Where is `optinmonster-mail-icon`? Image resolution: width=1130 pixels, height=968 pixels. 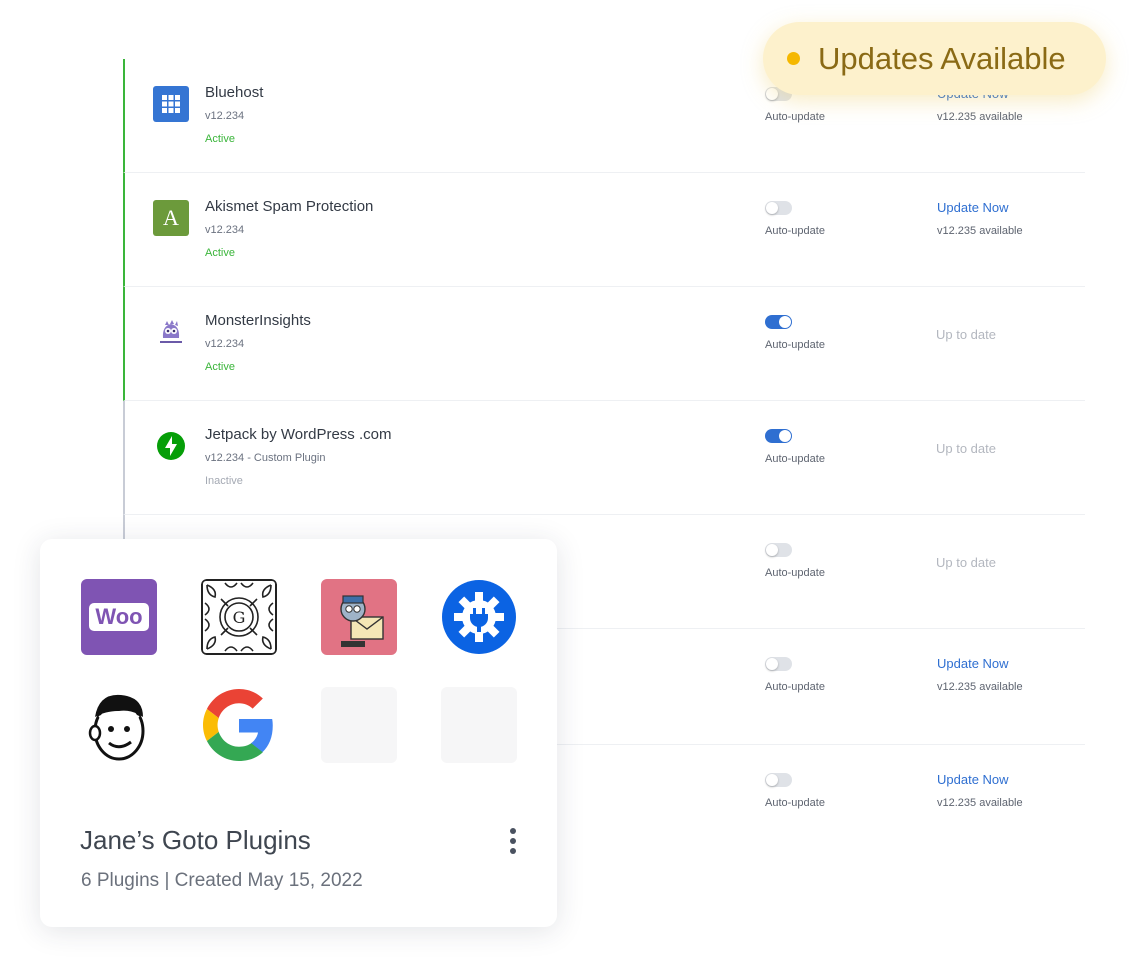
optinmonster-mail-icon is located at coordinates (359, 617).